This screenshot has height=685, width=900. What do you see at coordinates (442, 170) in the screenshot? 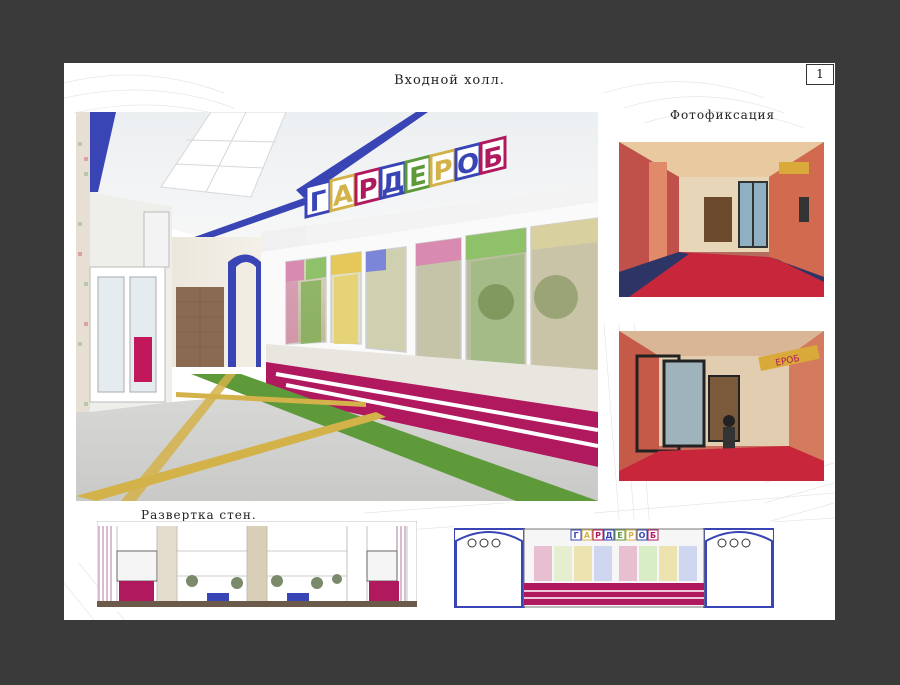
I see `sign-letter-6: Р` at bounding box center [442, 170].